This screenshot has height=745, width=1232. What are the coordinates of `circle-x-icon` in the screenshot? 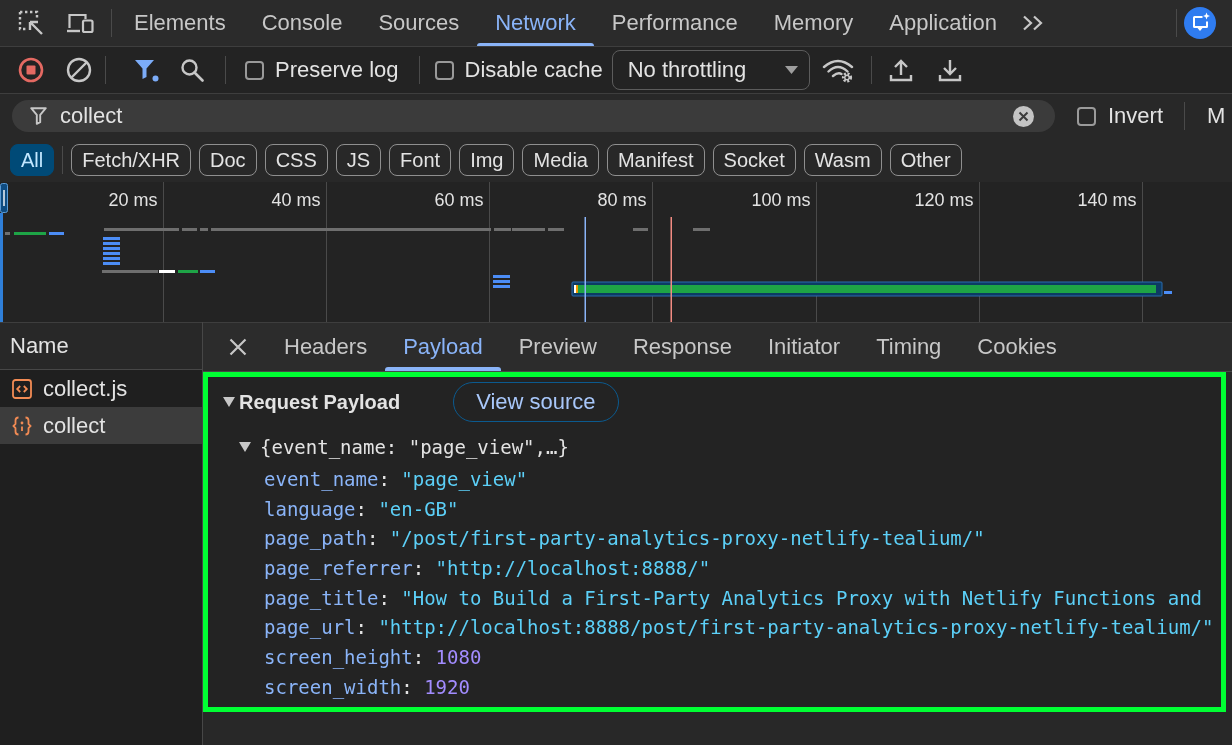 It's located at (1023, 116).